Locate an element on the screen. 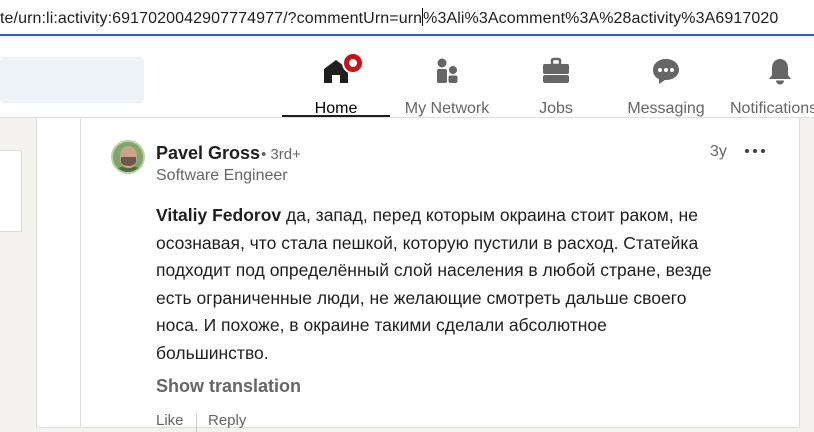 The height and width of the screenshot is (432, 814). bell-icon is located at coordinates (780, 72).